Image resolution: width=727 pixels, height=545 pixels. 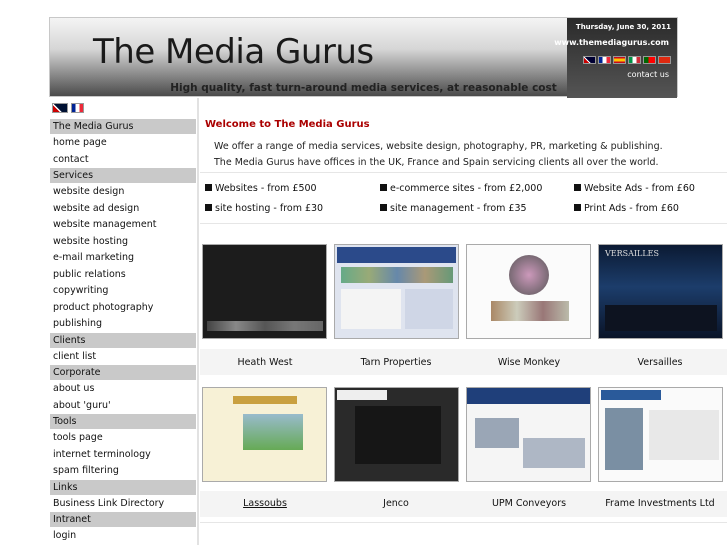 I want to click on sidebar-link: Business Link Directory, so click(x=123, y=503).